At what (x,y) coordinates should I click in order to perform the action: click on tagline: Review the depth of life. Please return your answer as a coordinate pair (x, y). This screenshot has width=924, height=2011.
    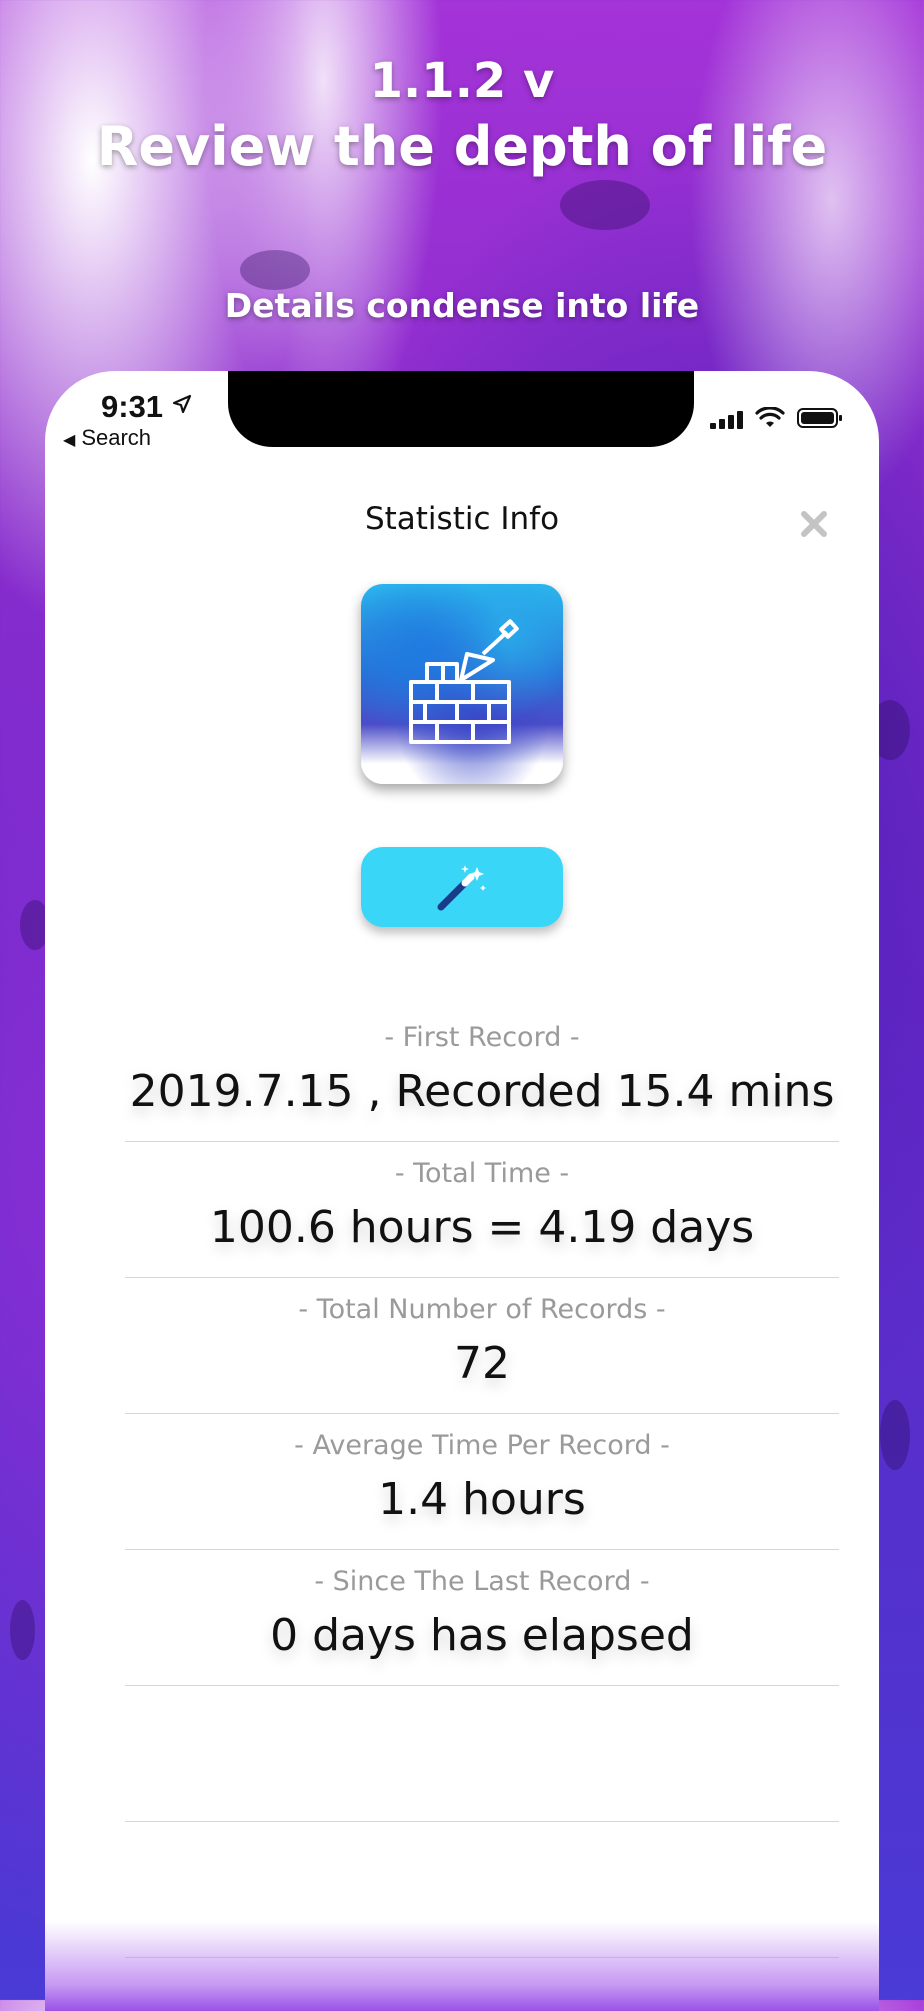
    Looking at the image, I should click on (462, 146).